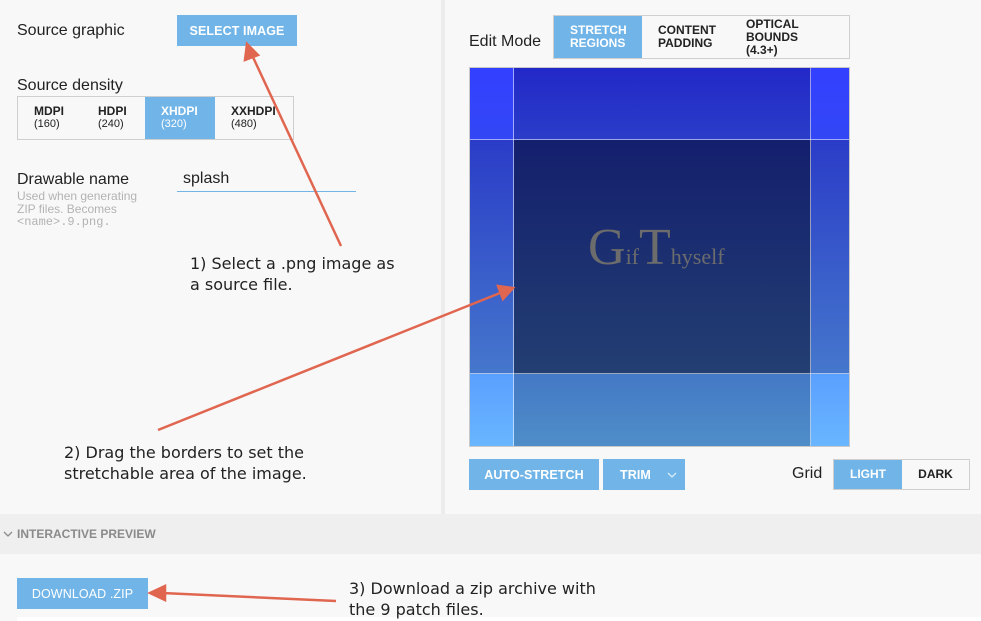  Describe the element at coordinates (830, 257) in the screenshot. I see `region-right` at that location.